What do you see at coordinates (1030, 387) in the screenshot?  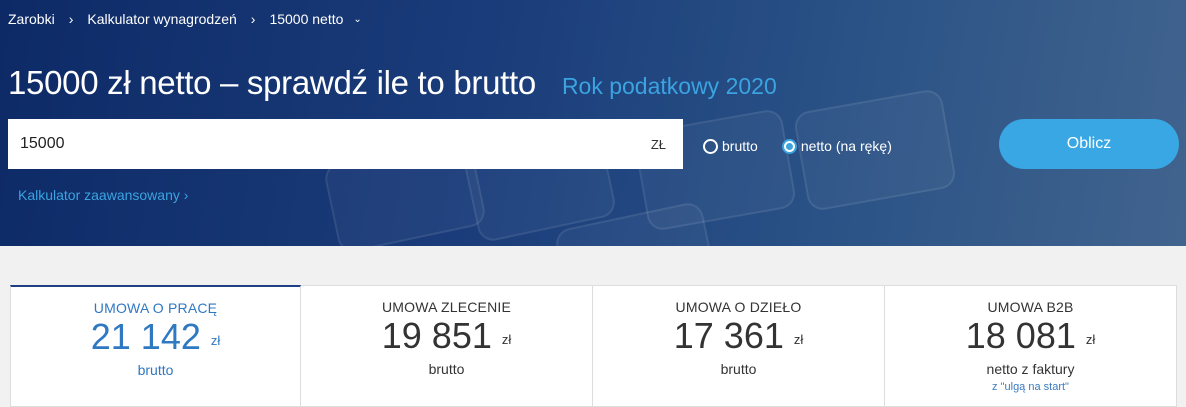 I see `card-note: z "ulgą na start"` at bounding box center [1030, 387].